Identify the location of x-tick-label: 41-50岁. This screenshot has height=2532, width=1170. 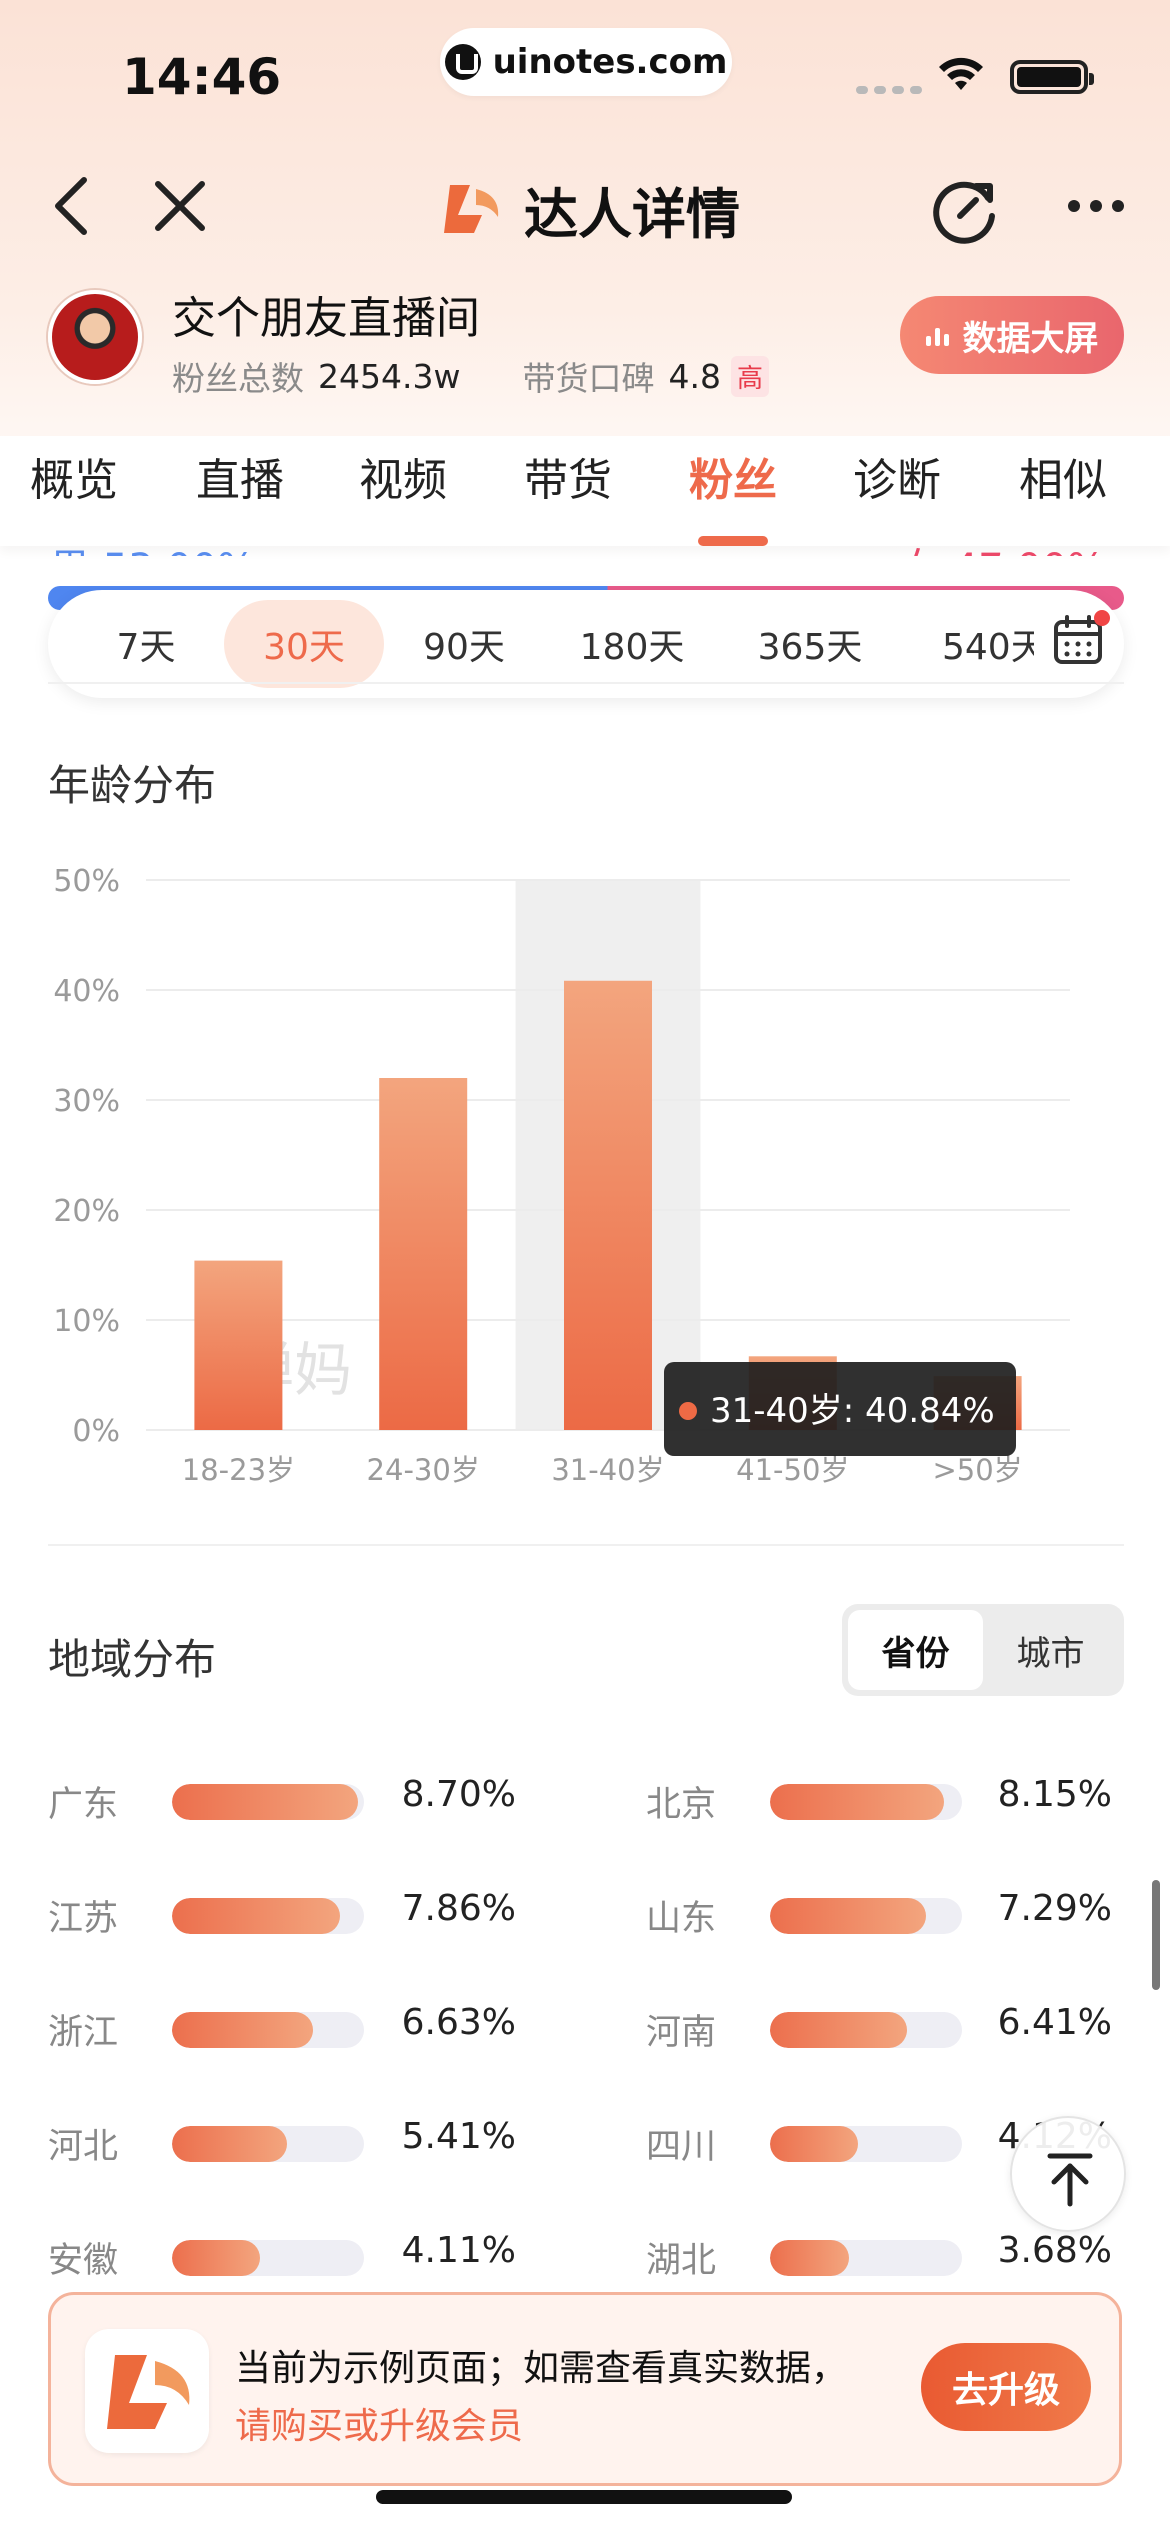
(792, 1470).